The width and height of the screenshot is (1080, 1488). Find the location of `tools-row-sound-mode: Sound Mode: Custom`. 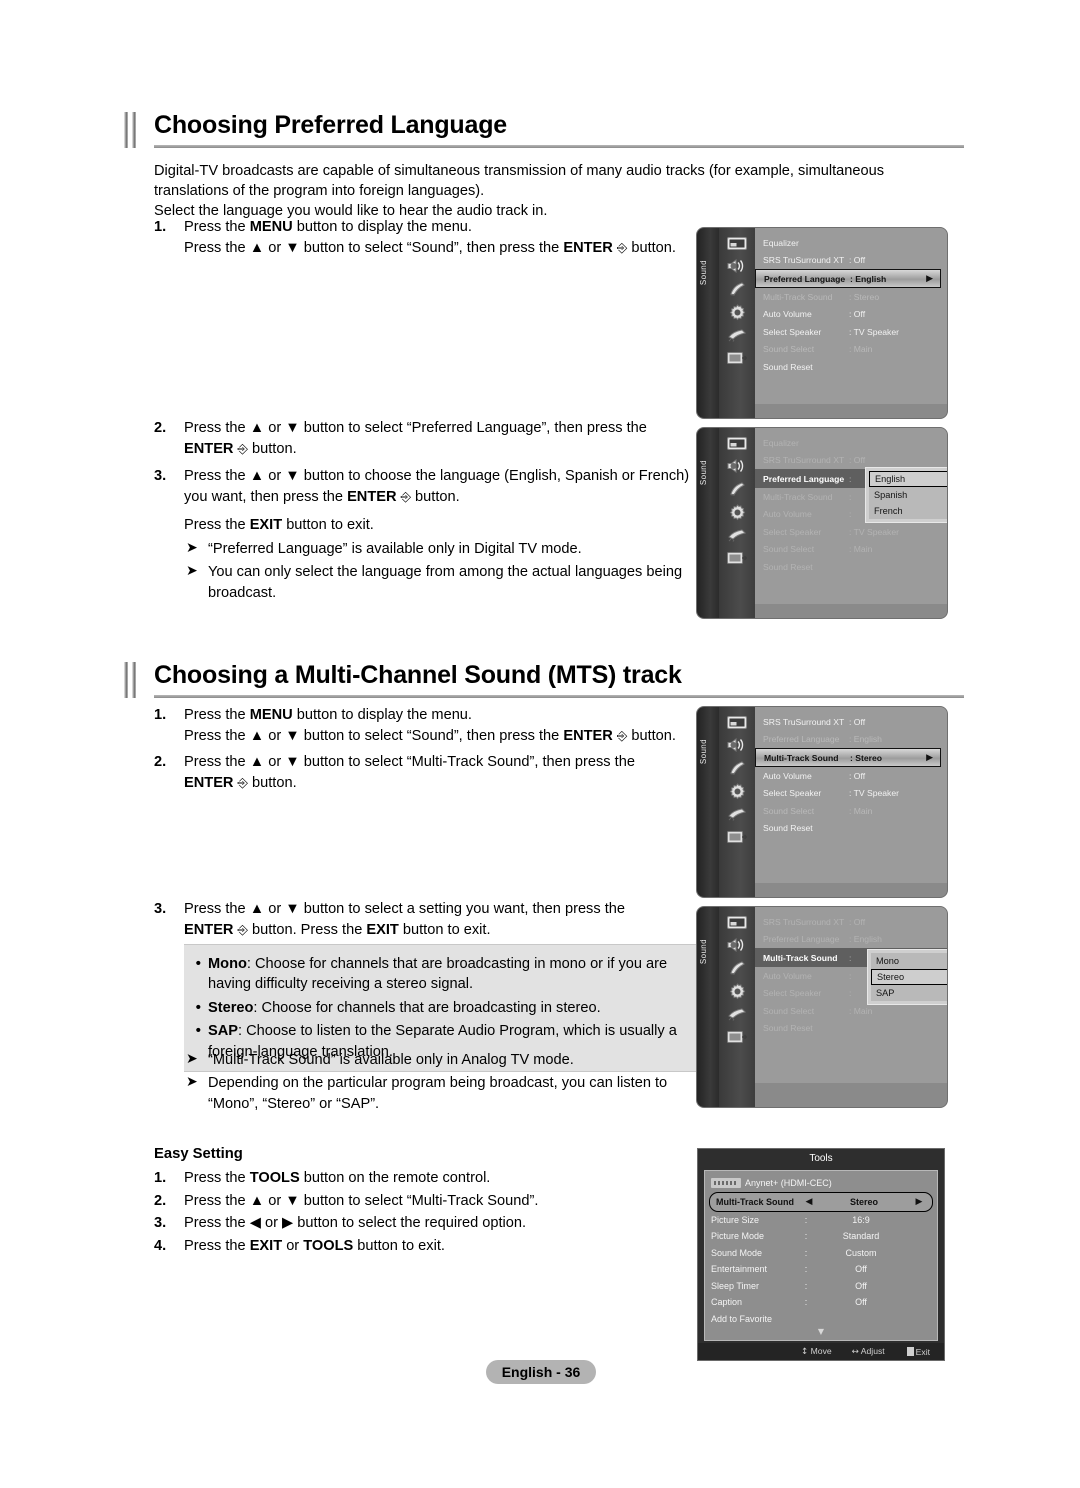

tools-row-sound-mode: Sound Mode: Custom is located at coordinates (821, 1253).